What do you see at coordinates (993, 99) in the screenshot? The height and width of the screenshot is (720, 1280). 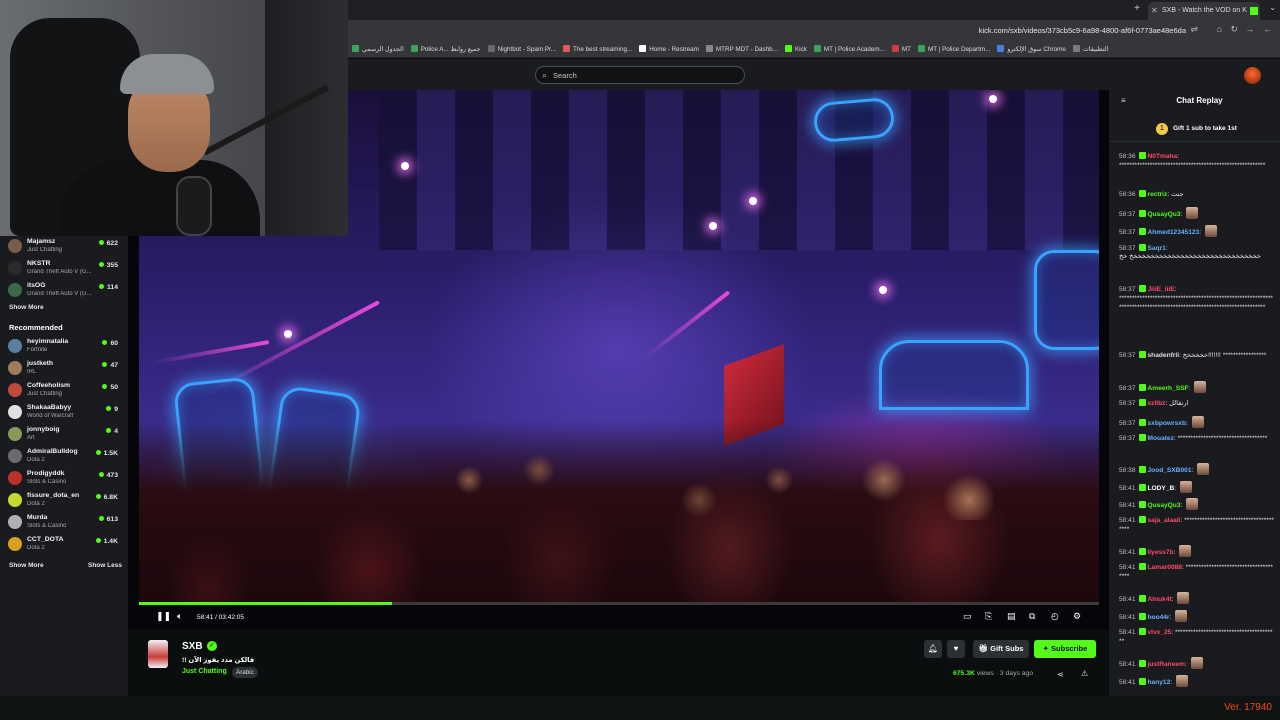 I see `stage-light` at bounding box center [993, 99].